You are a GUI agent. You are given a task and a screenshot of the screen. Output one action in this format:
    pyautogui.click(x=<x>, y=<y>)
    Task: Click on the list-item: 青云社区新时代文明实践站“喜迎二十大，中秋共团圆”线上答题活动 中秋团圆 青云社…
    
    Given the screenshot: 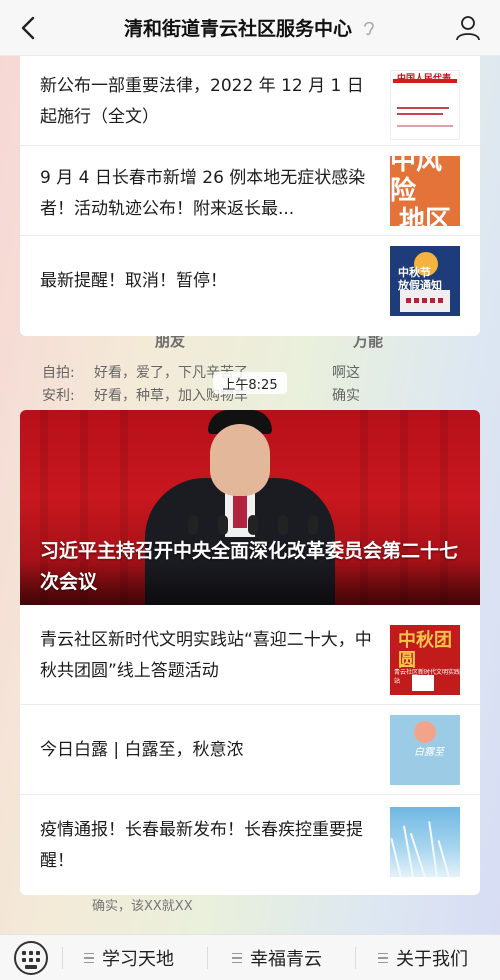 What is the action you would take?
    pyautogui.click(x=250, y=655)
    